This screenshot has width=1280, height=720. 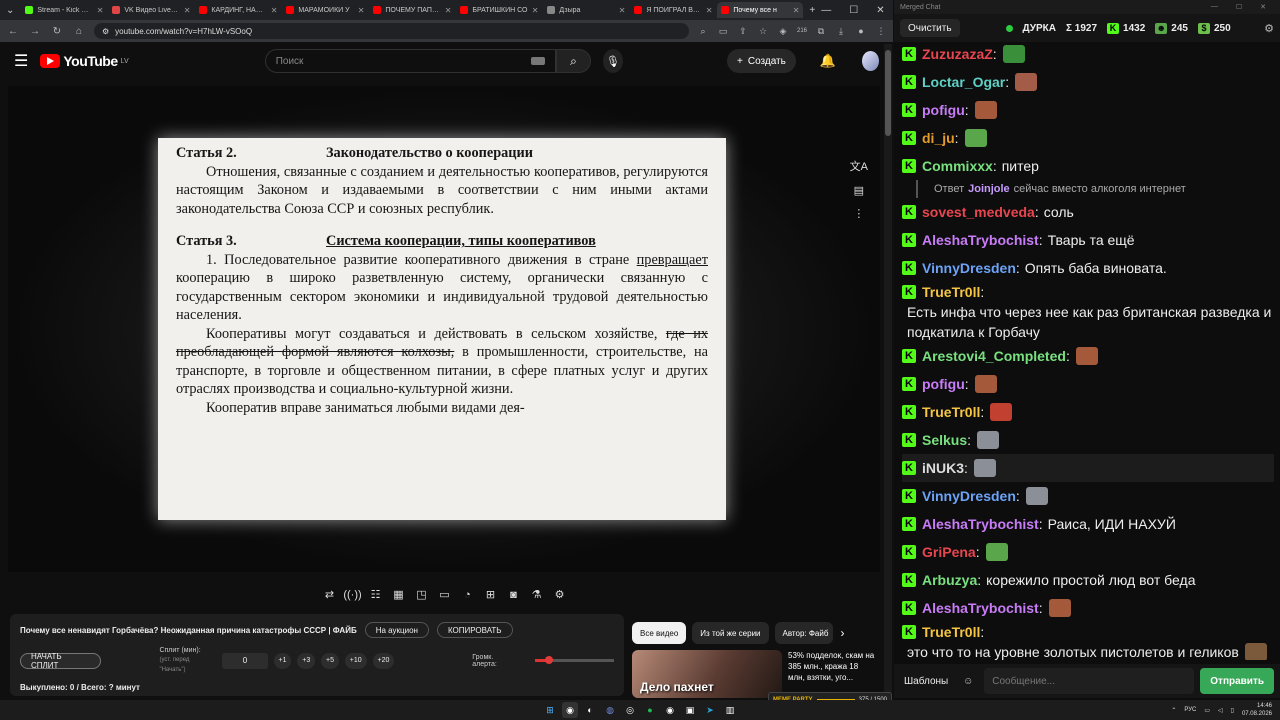 I want to click on windows-start-icon: ⊞, so click(x=550, y=710).